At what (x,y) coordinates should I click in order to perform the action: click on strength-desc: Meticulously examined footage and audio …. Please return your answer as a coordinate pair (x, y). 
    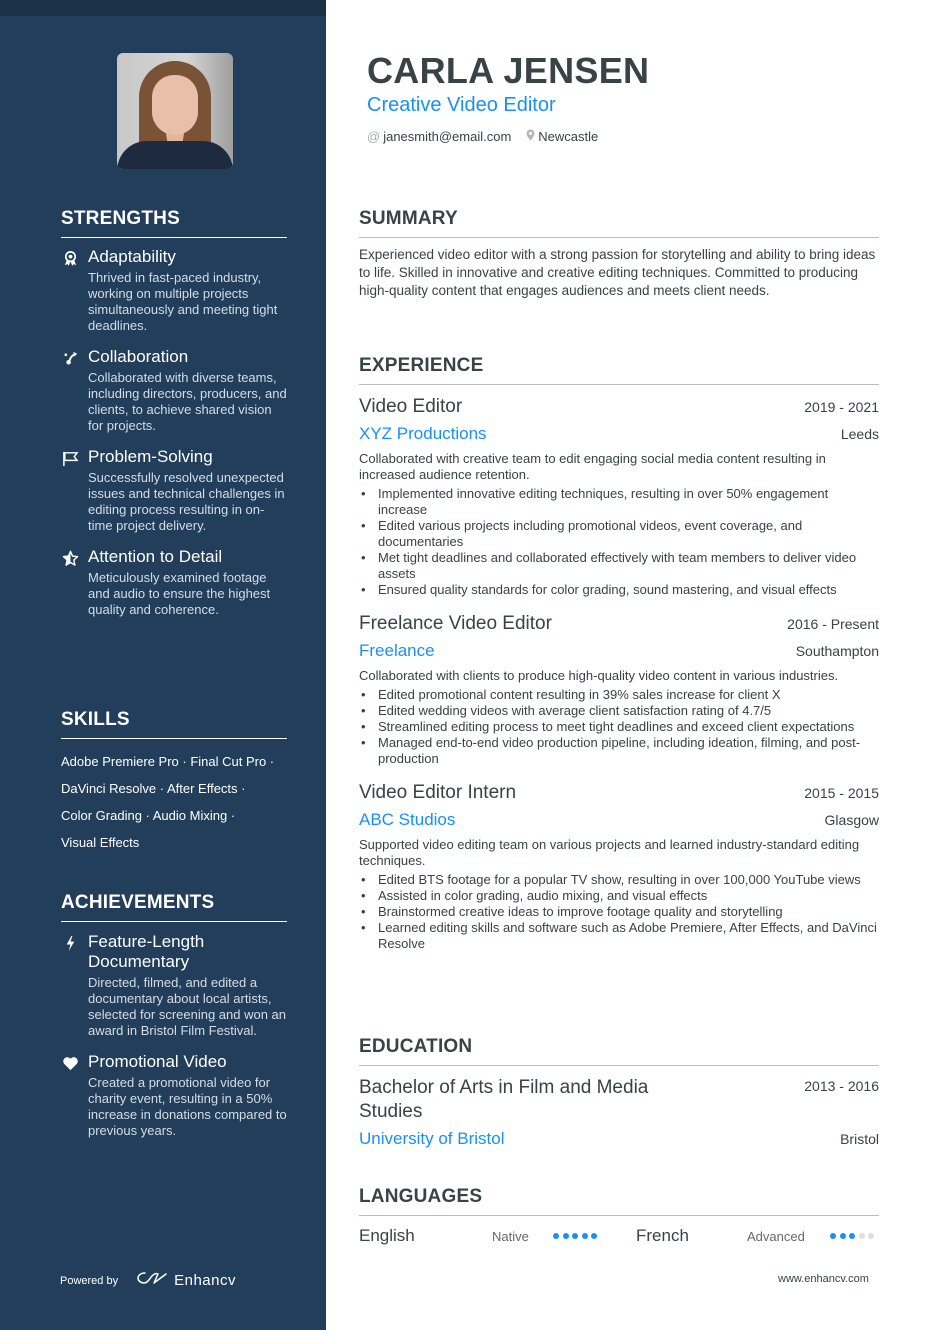
    Looking at the image, I should click on (179, 593).